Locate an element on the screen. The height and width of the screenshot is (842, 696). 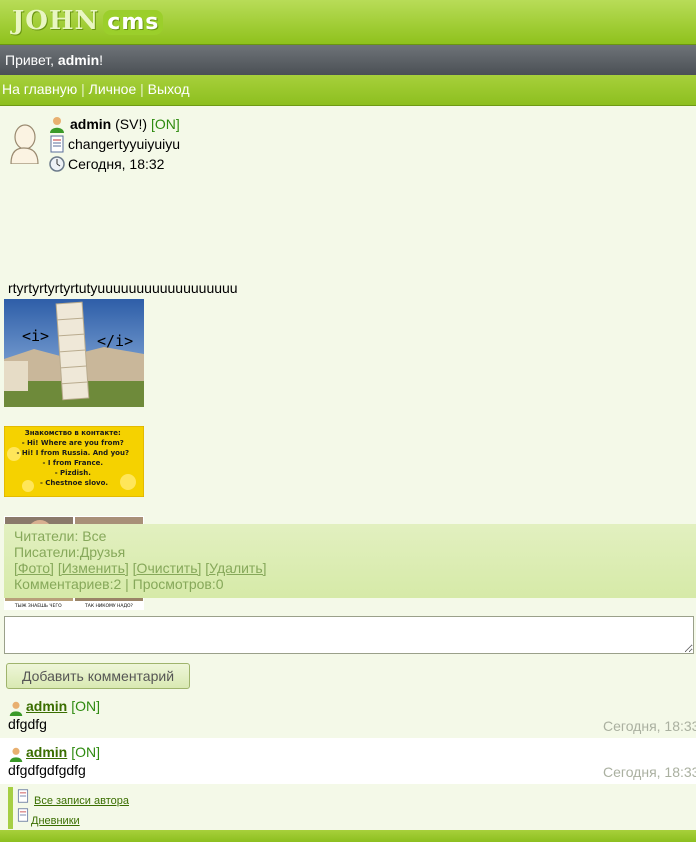
site-logo: JOHN cms is located at coordinates (88, 21).